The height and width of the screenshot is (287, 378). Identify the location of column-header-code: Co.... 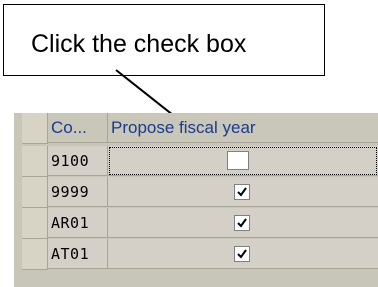
(78, 128).